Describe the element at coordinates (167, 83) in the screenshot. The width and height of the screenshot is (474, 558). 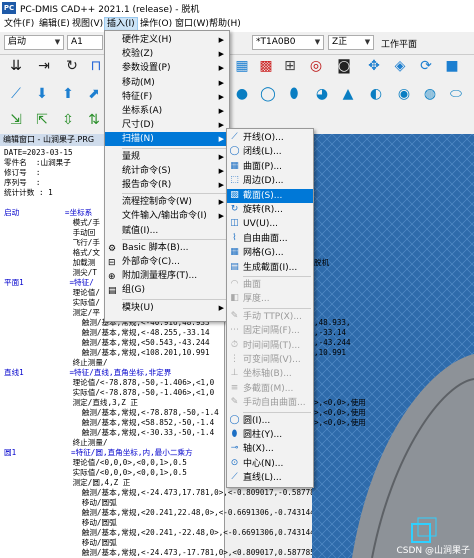
I see `insert-menu-item: 移动(M) ▶` at that location.